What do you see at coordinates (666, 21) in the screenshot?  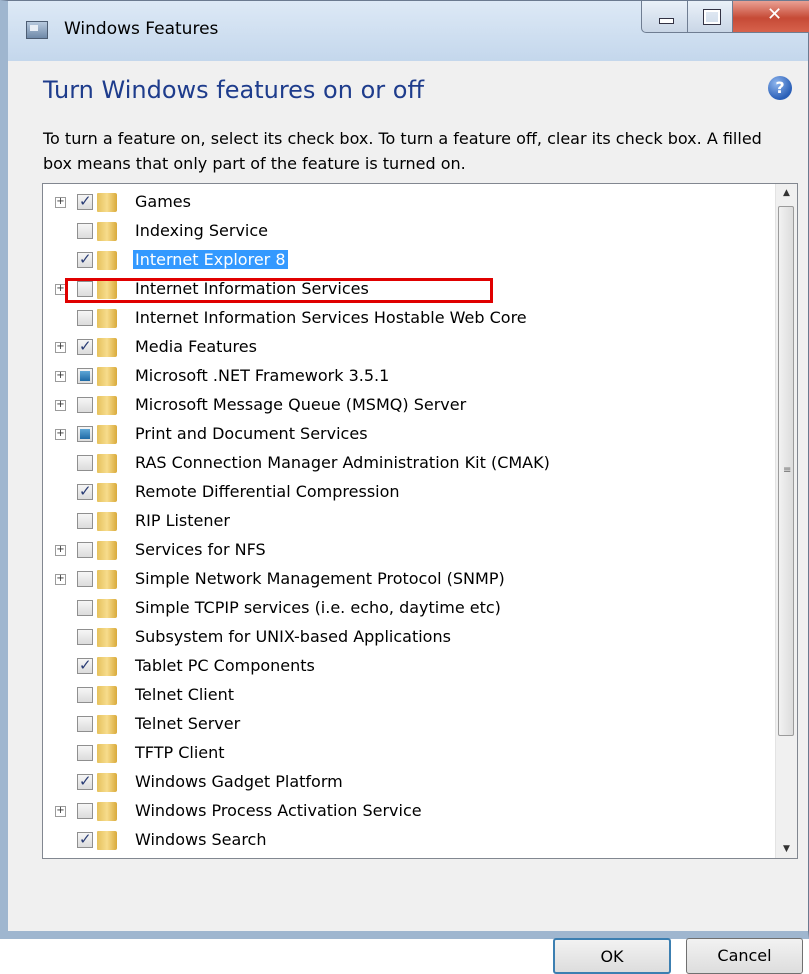 I see `minimize-icon` at bounding box center [666, 21].